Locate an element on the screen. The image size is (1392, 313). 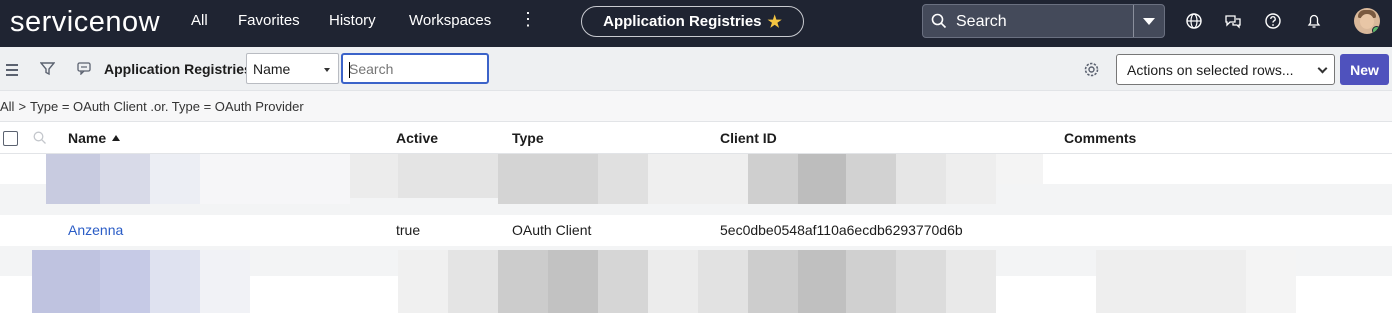
table-header: Name Active Type Client ID Comments is located at coordinates (696, 137).